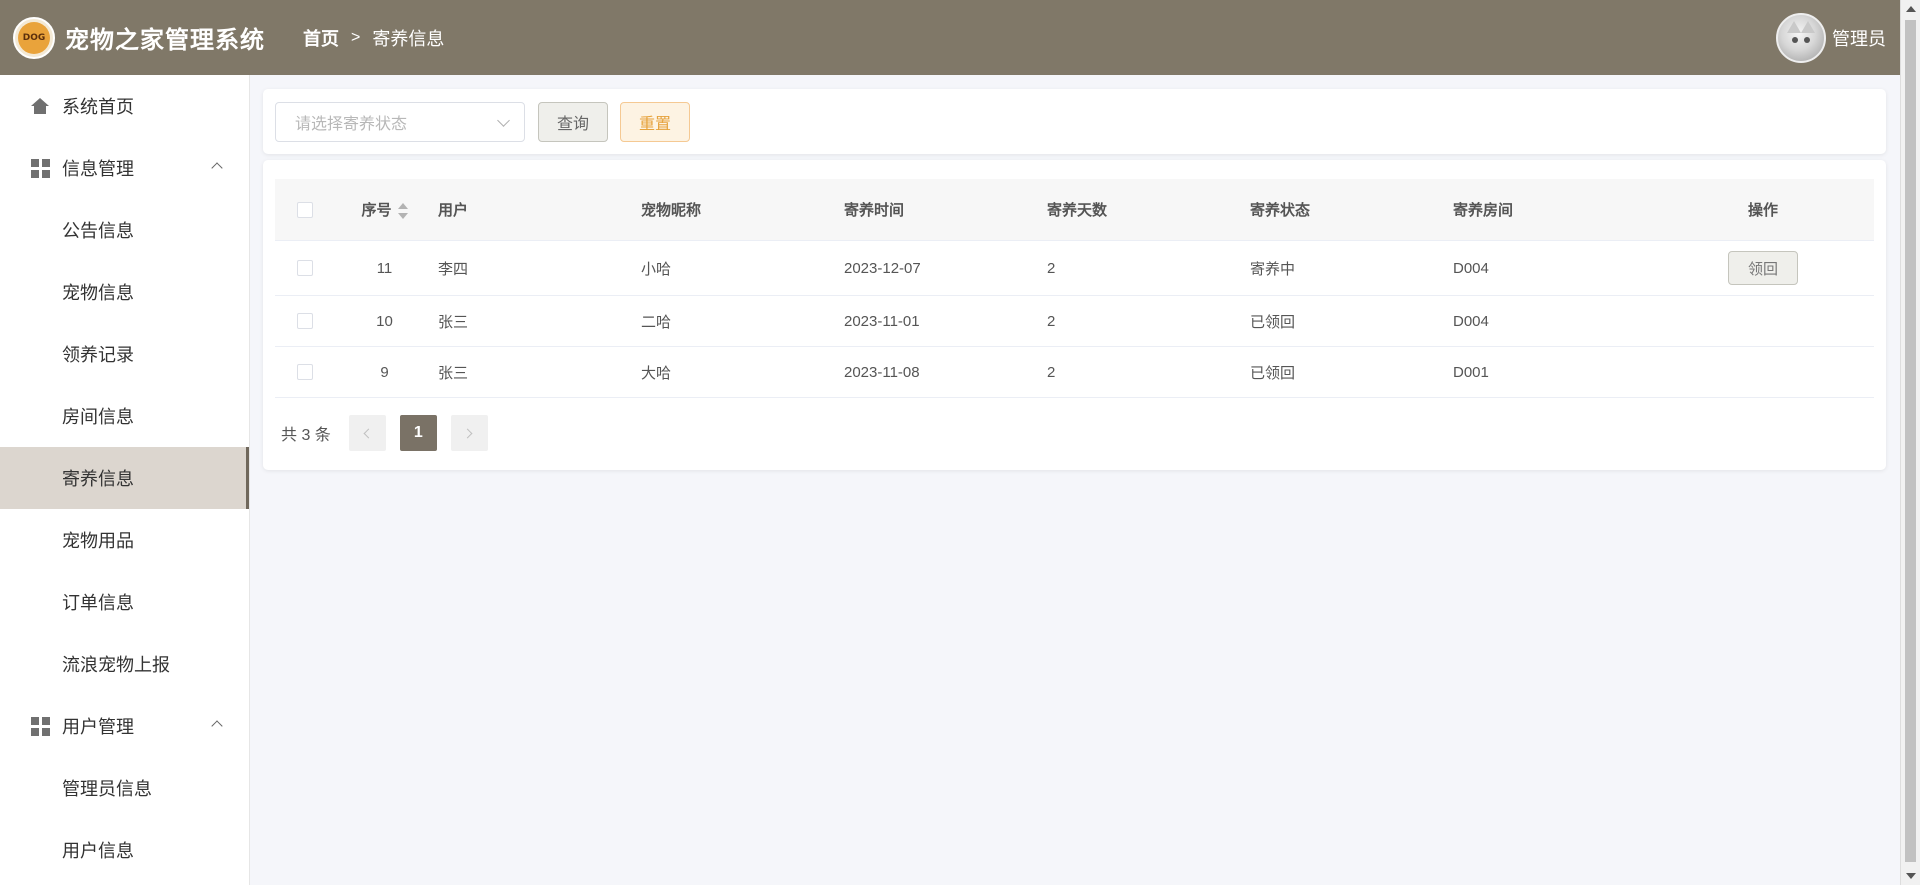 The height and width of the screenshot is (885, 1920). What do you see at coordinates (874, 210) in the screenshot?
I see `column-header-boarding-time: 寄养时间` at bounding box center [874, 210].